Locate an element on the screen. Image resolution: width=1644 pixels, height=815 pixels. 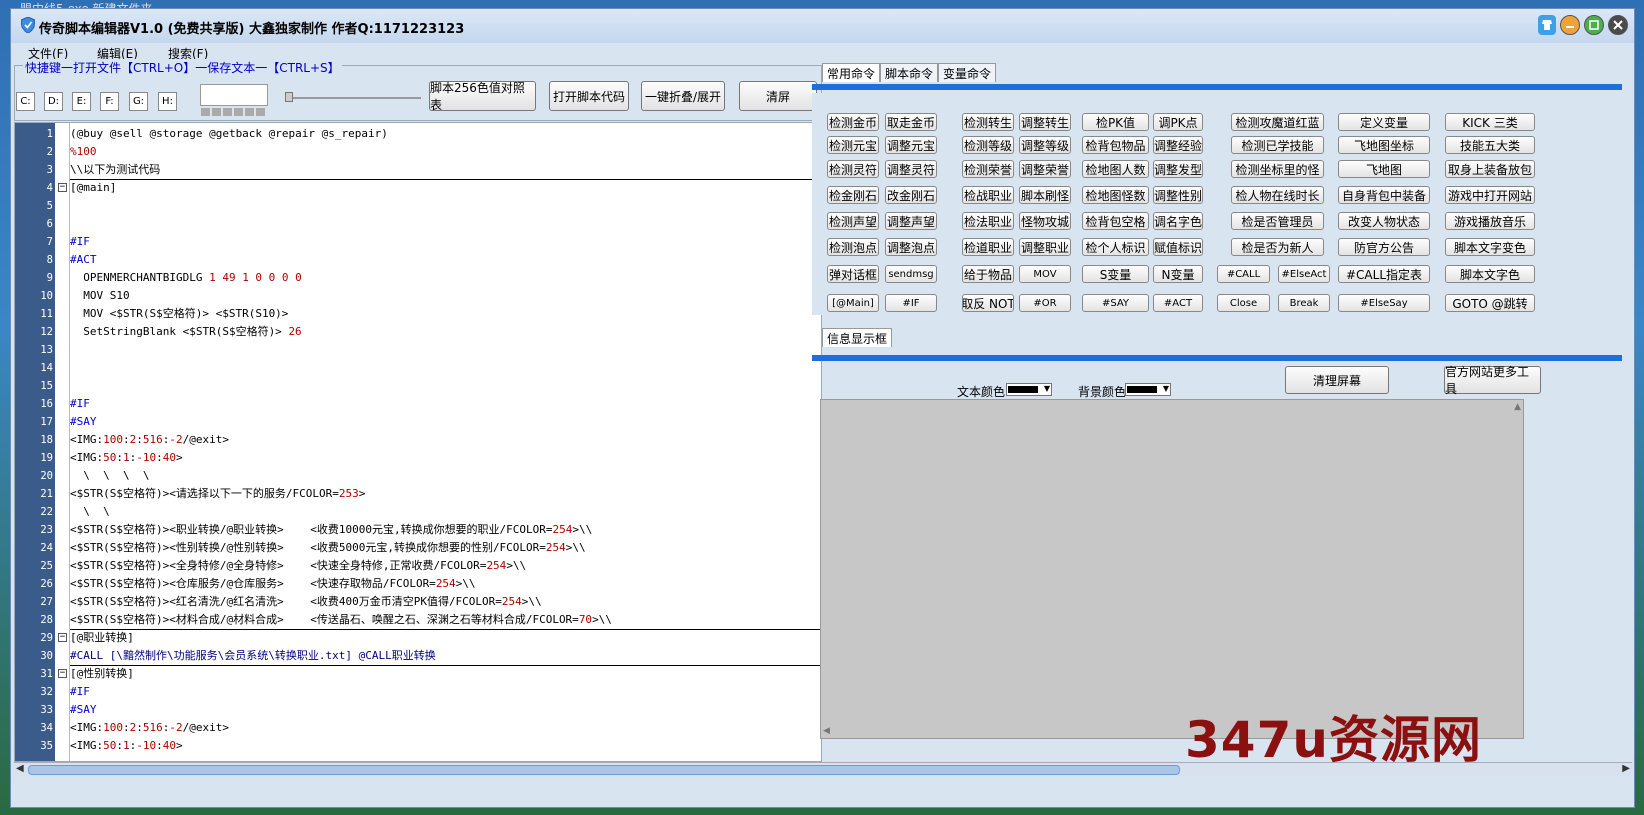
code-line: 15 is located at coordinates (418, 386).